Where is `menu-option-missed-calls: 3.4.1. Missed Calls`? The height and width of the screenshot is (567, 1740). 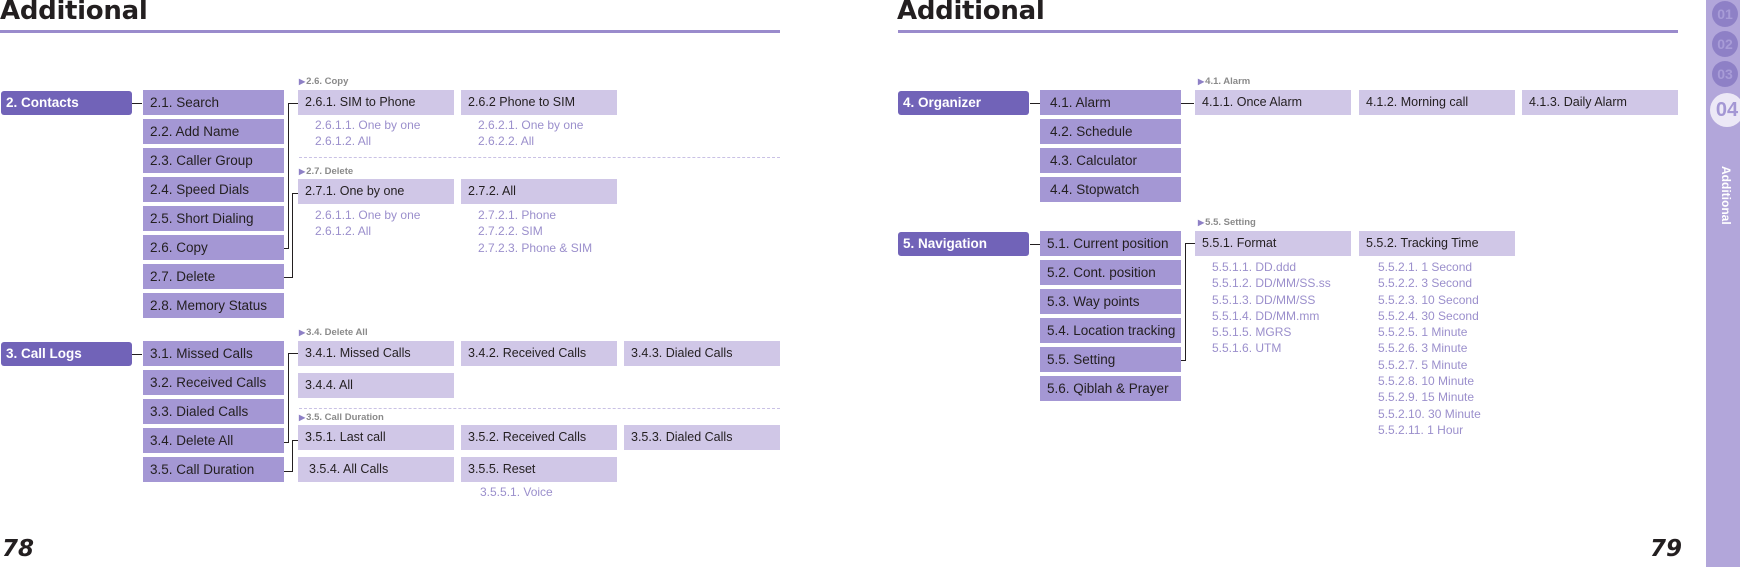 menu-option-missed-calls: 3.4.1. Missed Calls is located at coordinates (376, 353).